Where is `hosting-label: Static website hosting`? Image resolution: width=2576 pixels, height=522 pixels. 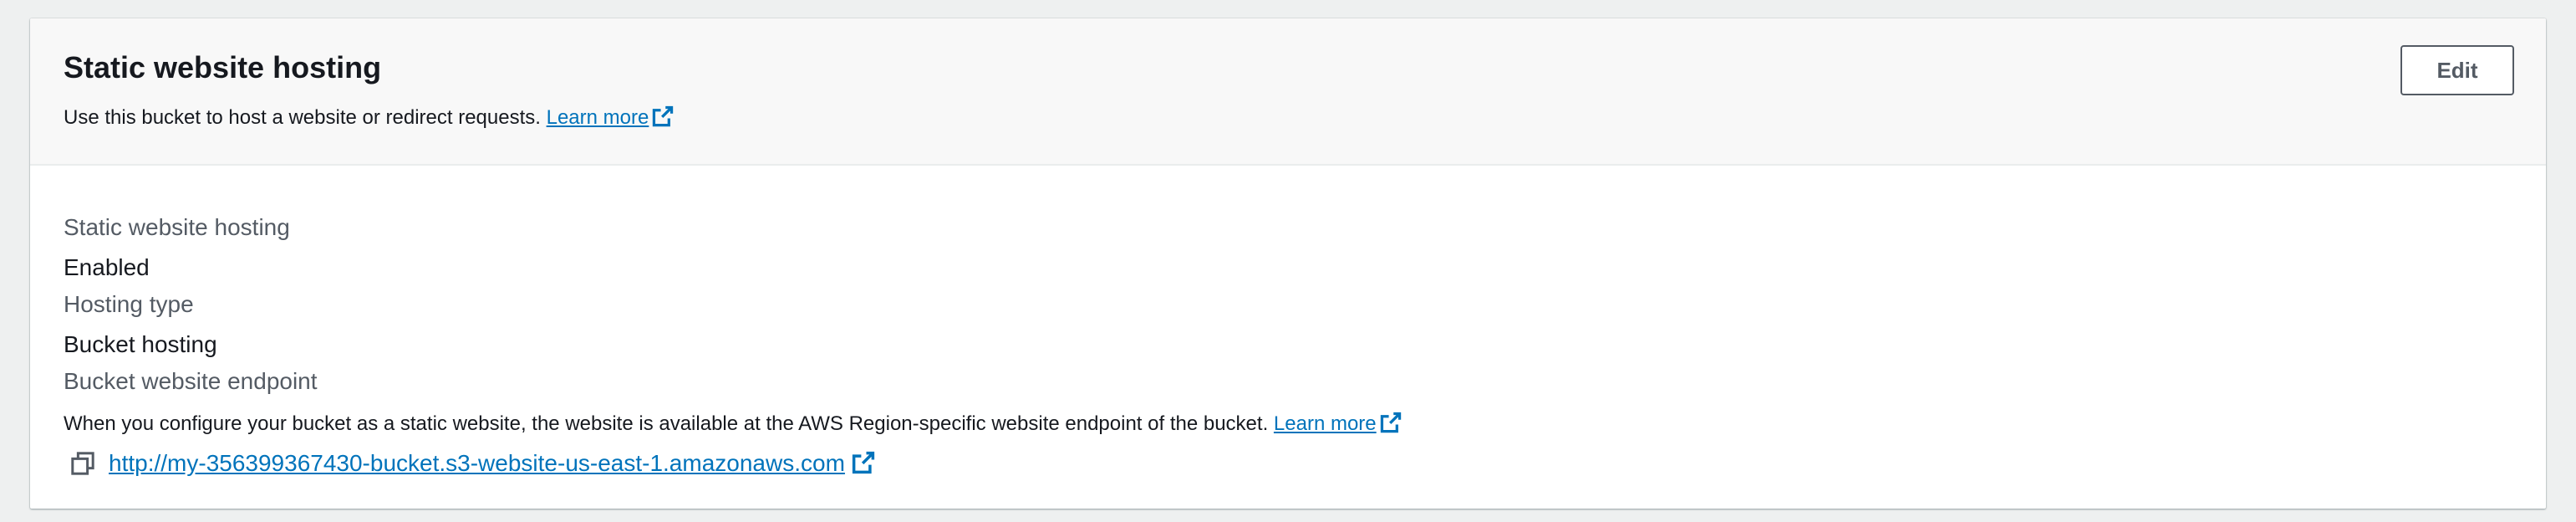
hosting-label: Static website hosting is located at coordinates (177, 227).